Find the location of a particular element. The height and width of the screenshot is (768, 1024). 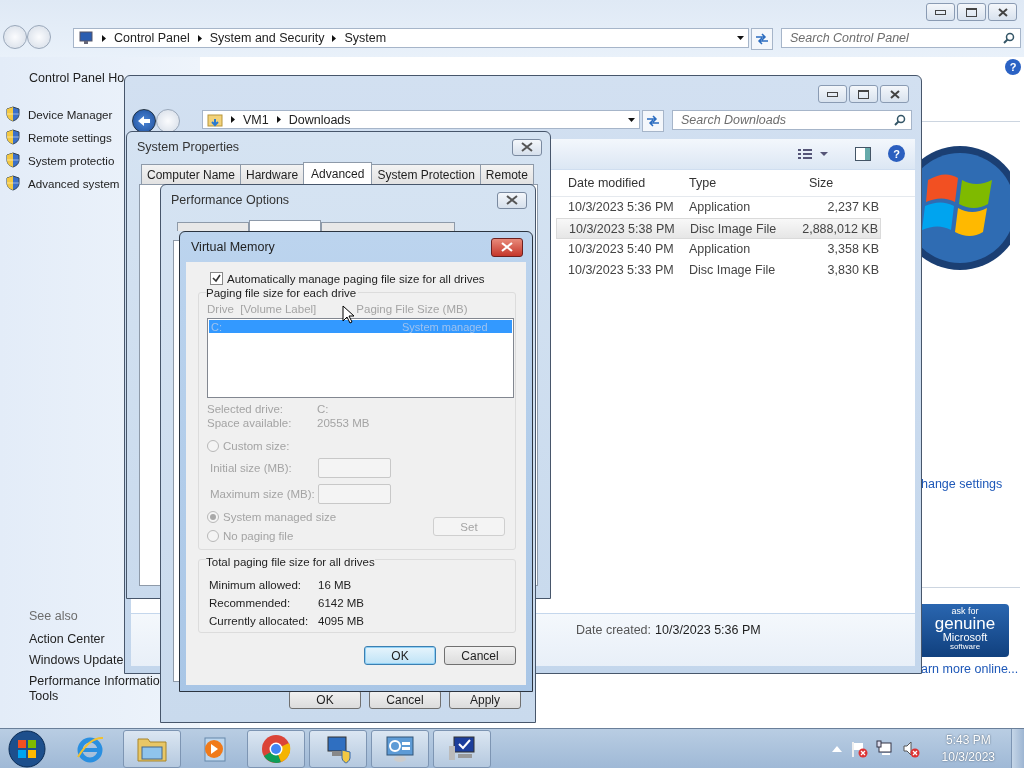

total-label: Currently allocated: is located at coordinates (259, 621).